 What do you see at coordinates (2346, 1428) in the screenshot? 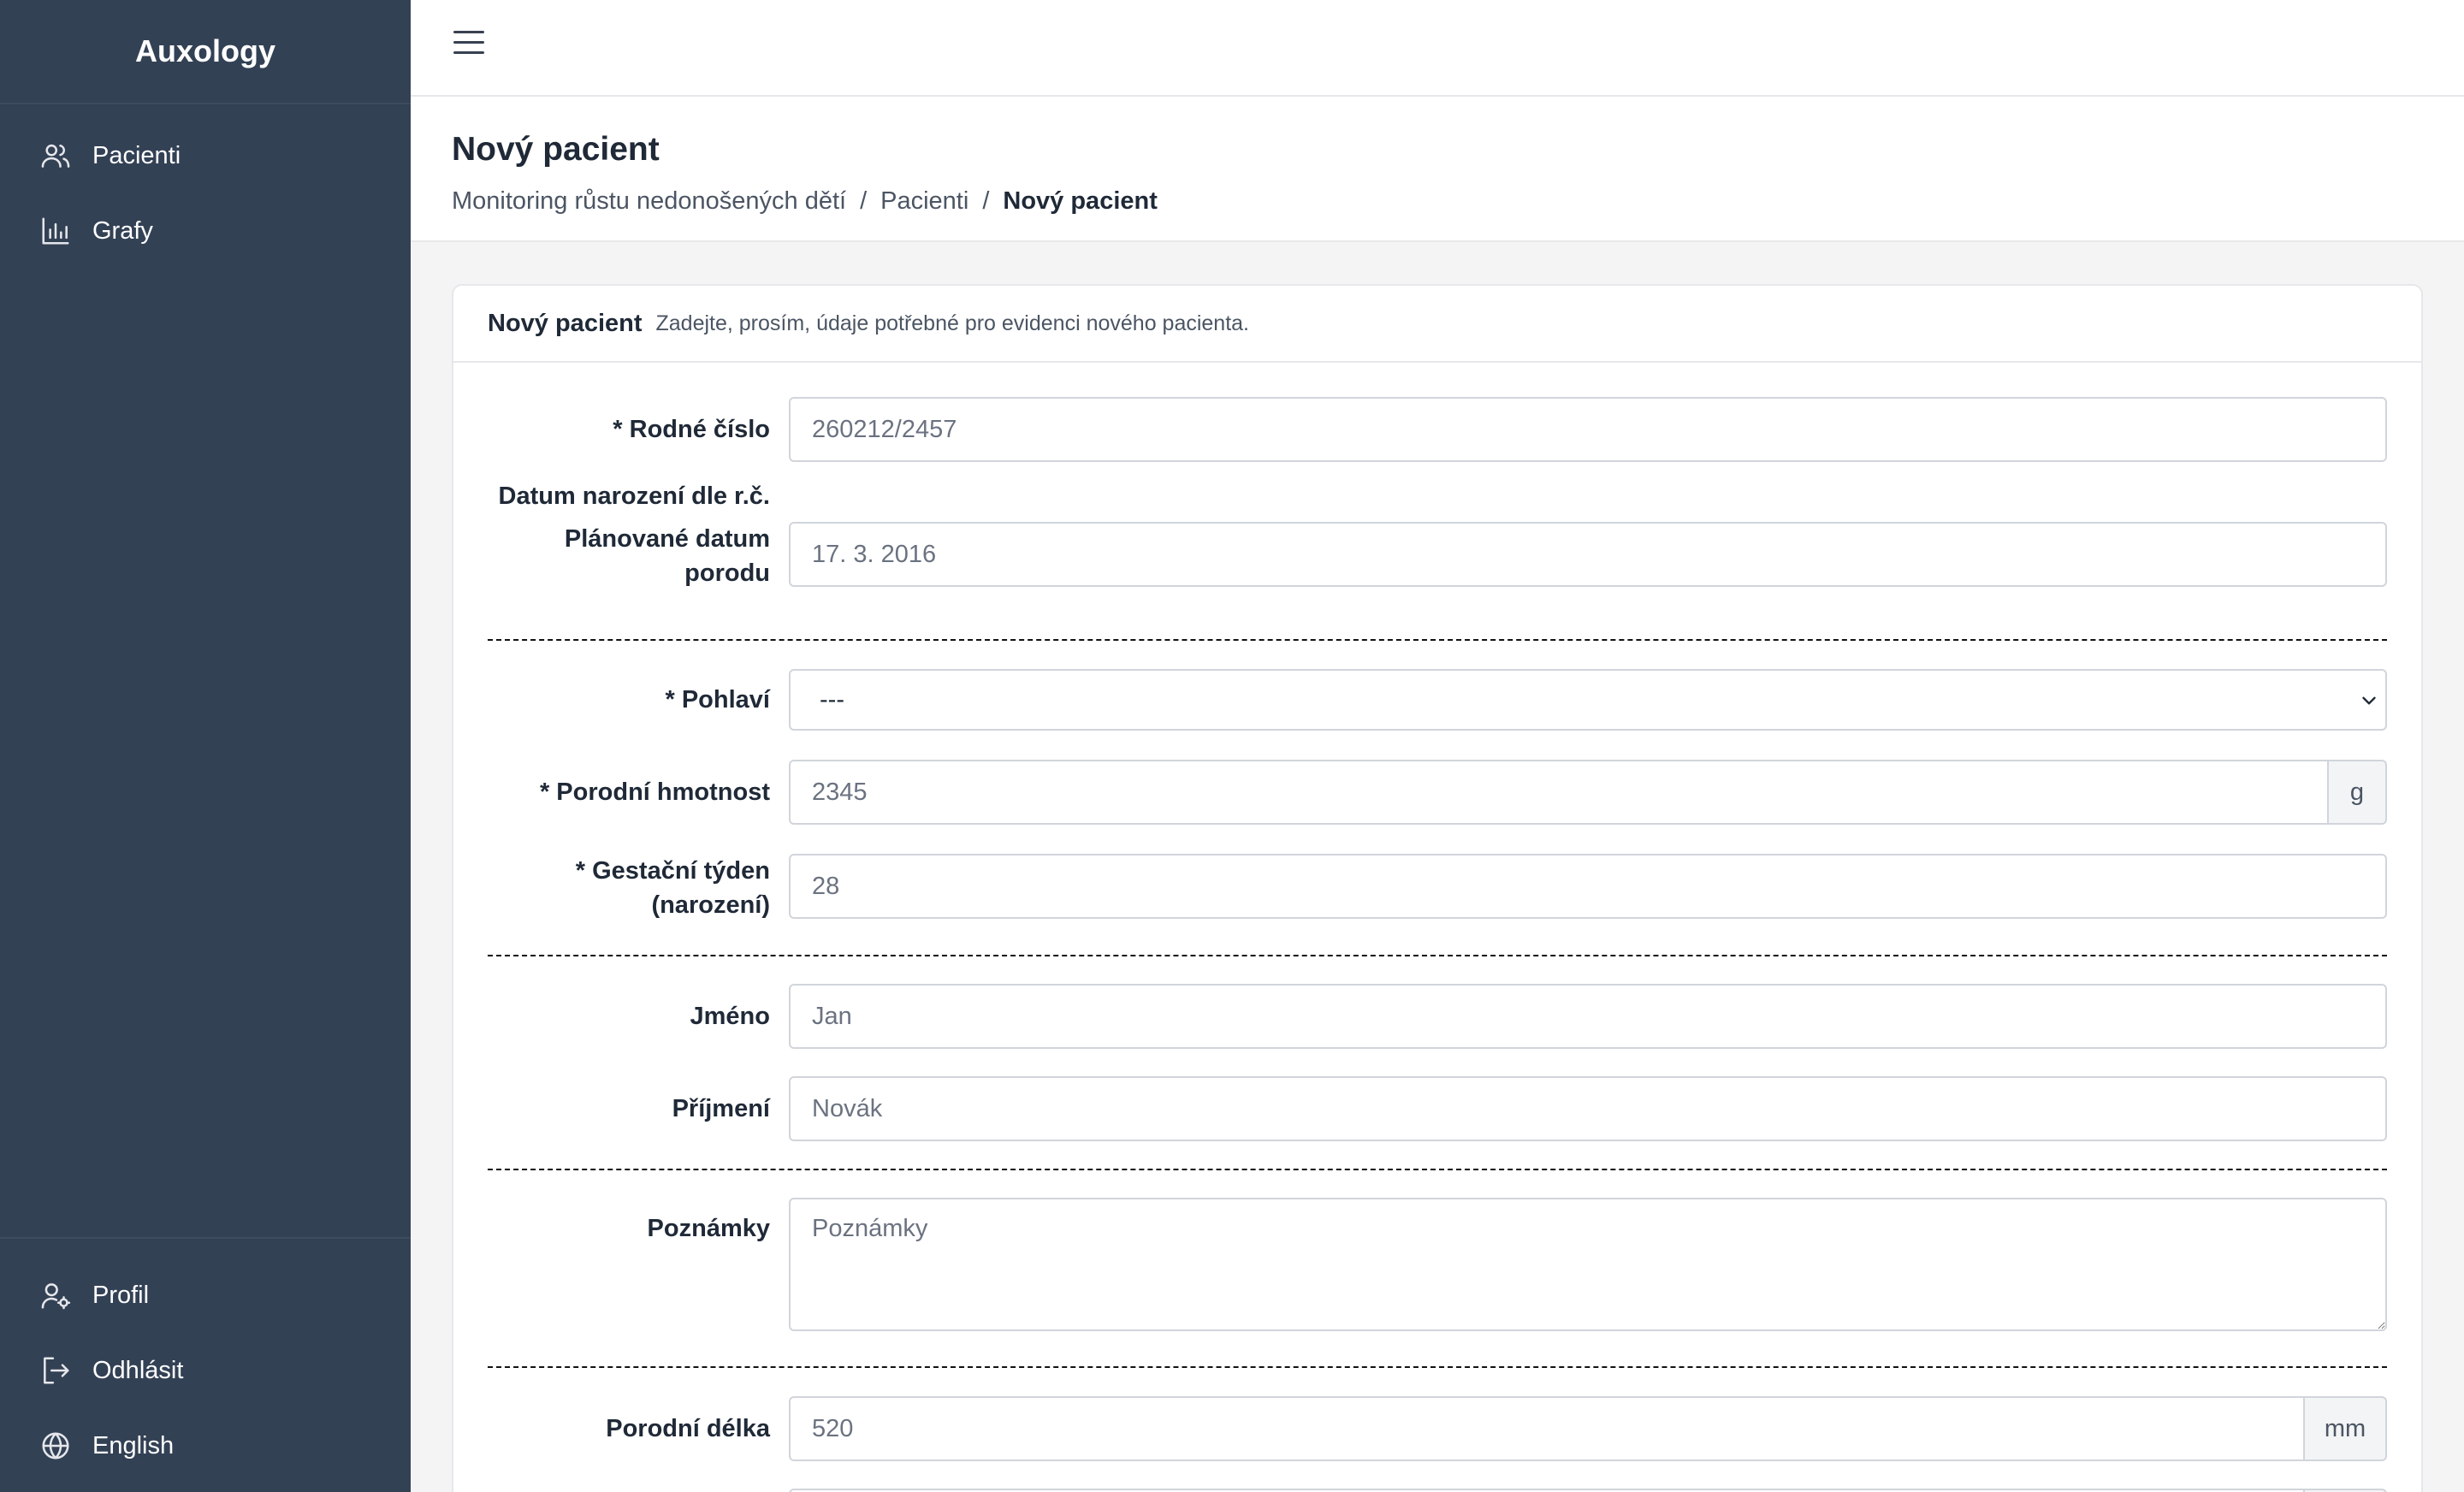
I see `porodni-delka-unit: mm` at bounding box center [2346, 1428].